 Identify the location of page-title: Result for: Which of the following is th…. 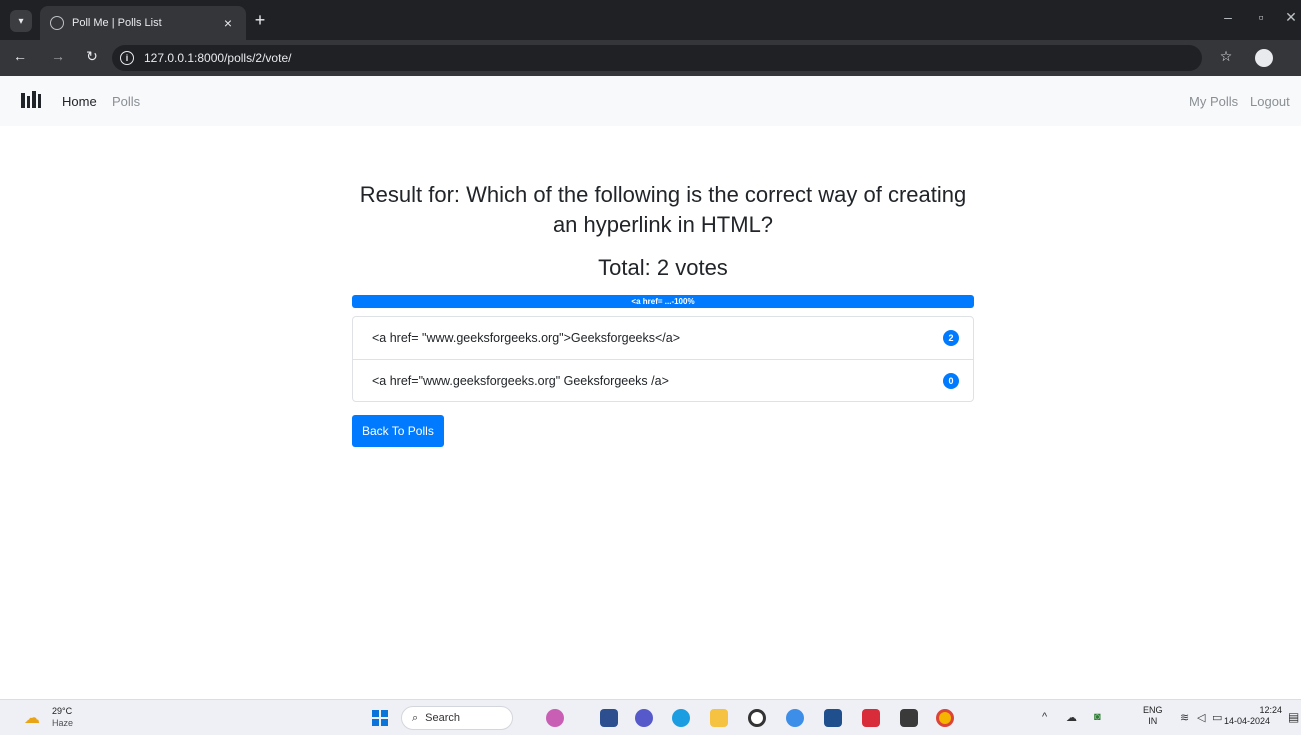
(663, 209).